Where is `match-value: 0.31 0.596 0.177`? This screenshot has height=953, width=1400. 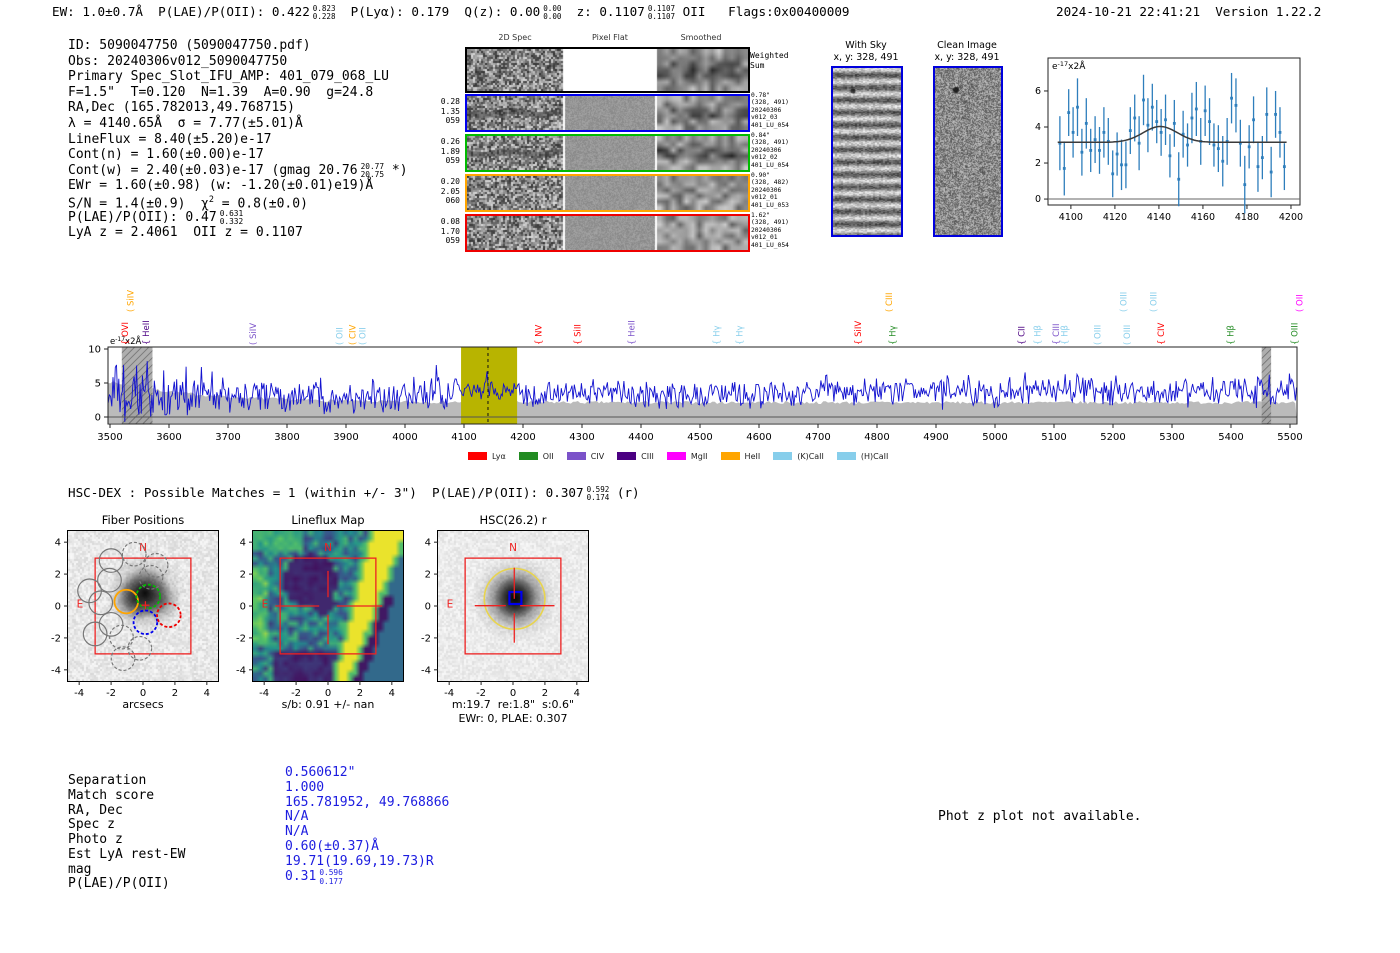 match-value: 0.31 0.596 0.177 is located at coordinates (314, 877).